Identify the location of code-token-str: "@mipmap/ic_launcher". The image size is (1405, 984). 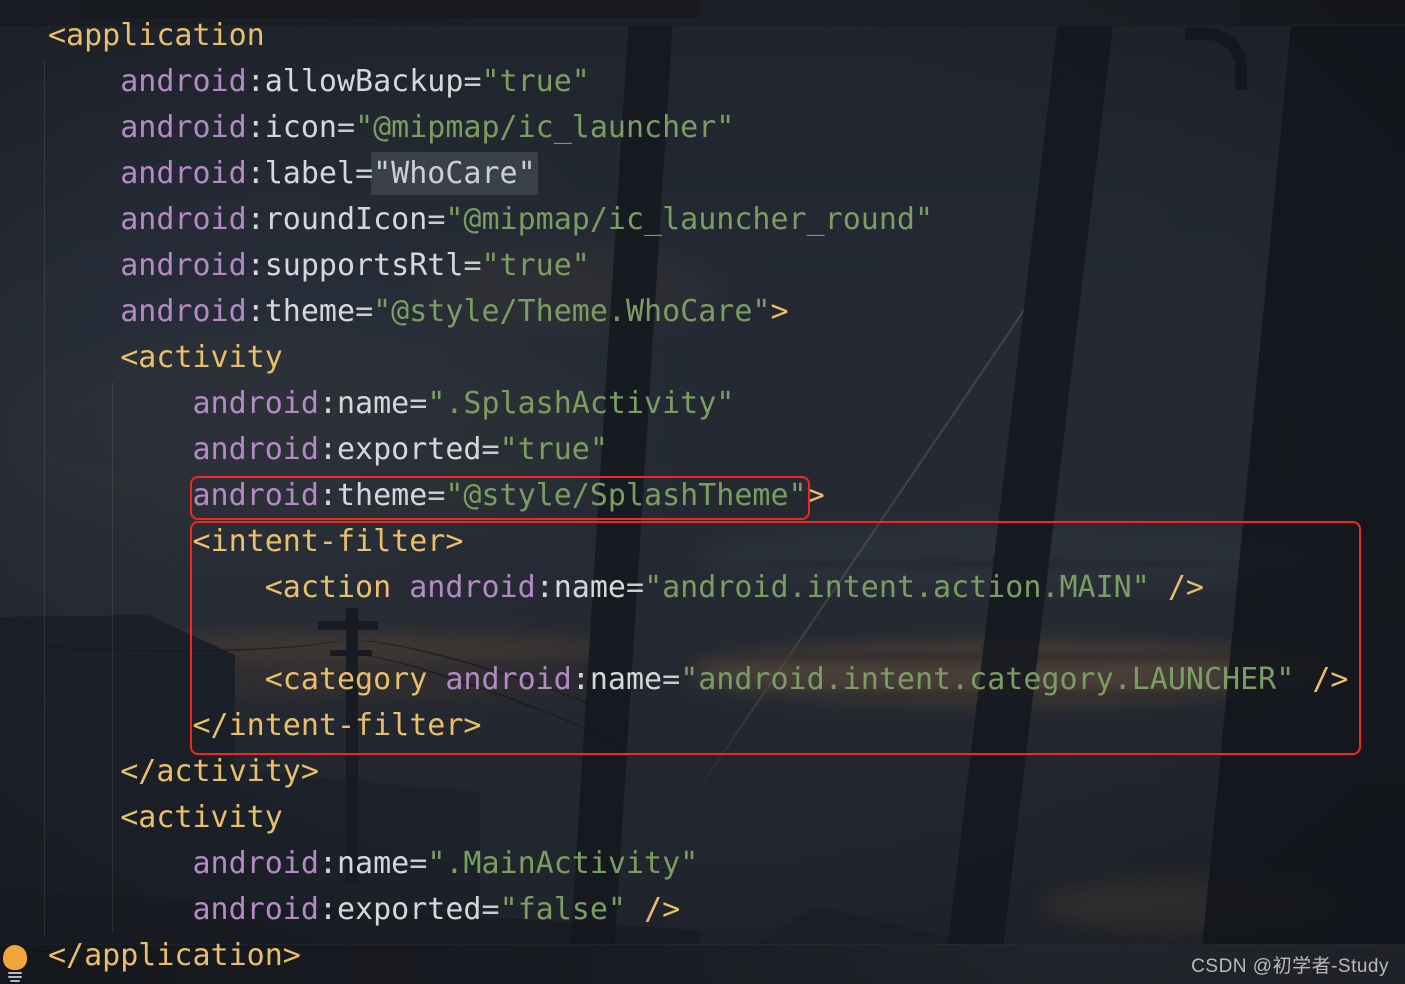
(545, 127).